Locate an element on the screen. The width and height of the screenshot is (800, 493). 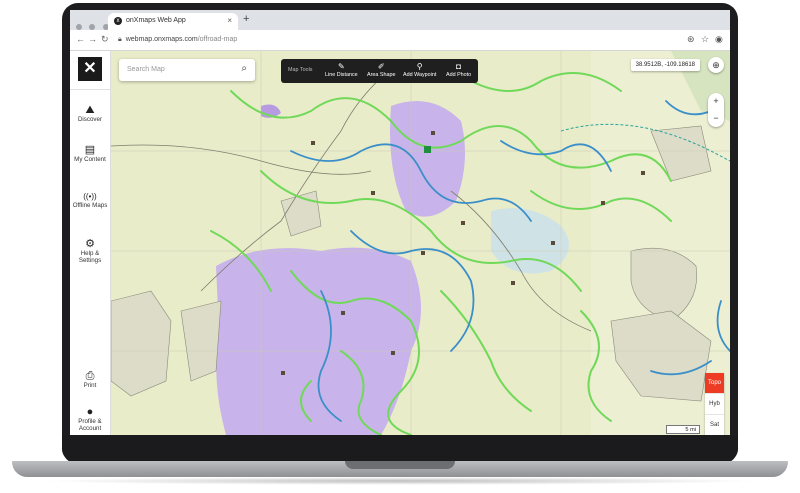
sidebar-item-label: Print is located at coordinates (90, 385).